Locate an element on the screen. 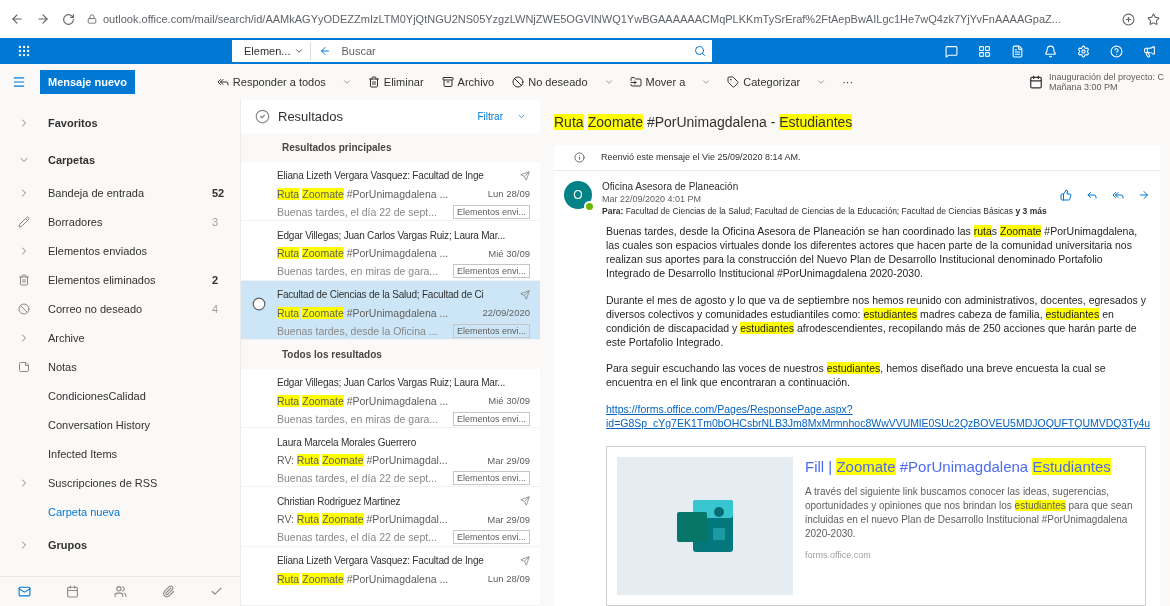  reload-icon is located at coordinates (68, 19).